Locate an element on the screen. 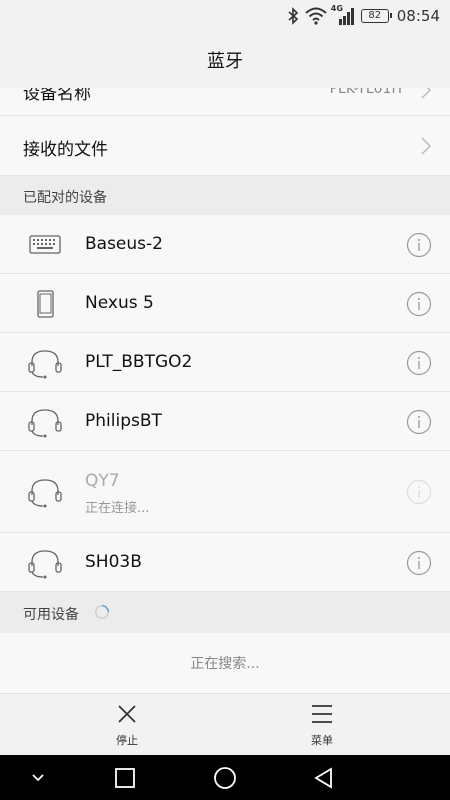  back-triangle-icon is located at coordinates (324, 778).